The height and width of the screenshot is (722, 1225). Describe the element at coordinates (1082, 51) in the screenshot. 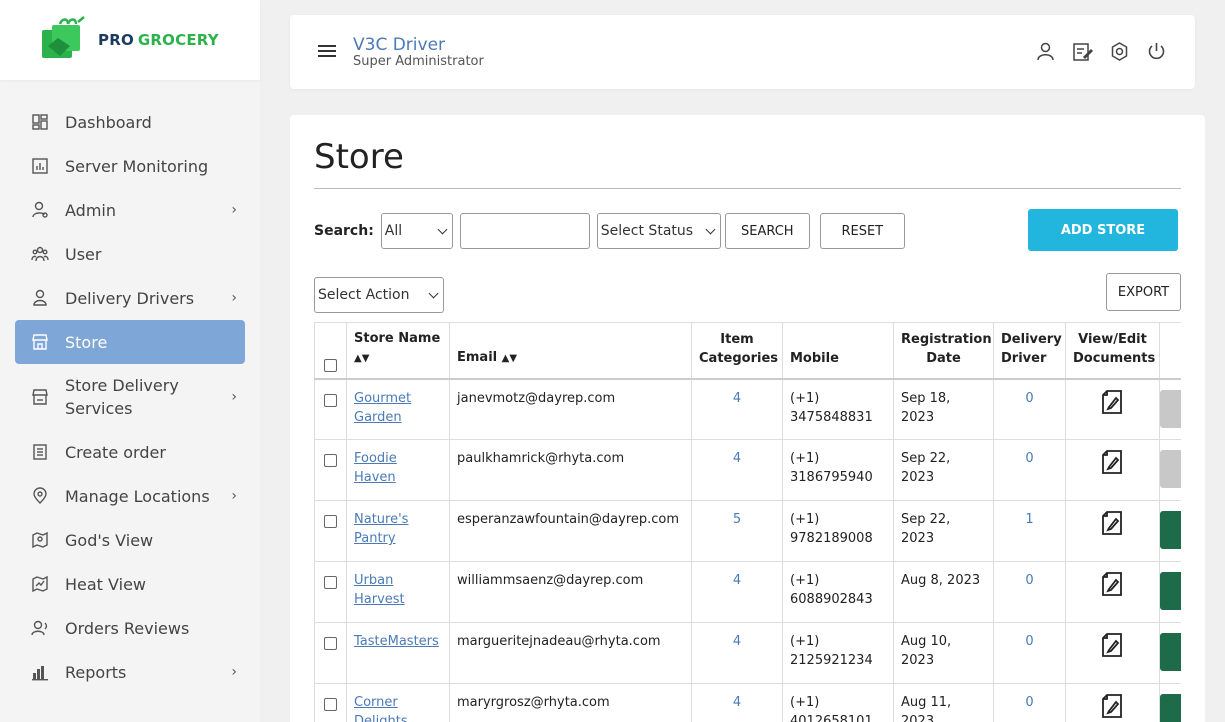

I see `edit-note-icon` at that location.